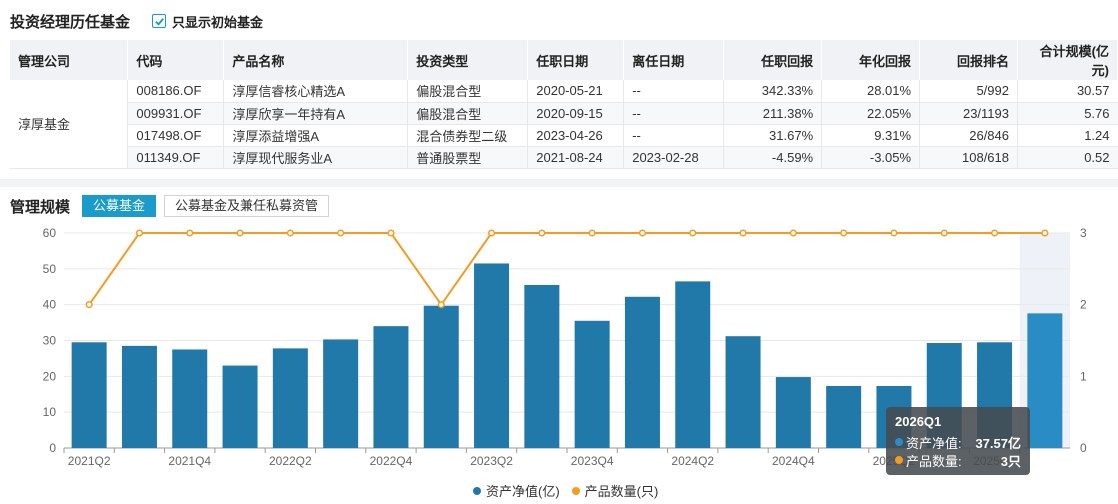  Describe the element at coordinates (240, 233) in the screenshot. I see `line-point-2022Q1` at that location.